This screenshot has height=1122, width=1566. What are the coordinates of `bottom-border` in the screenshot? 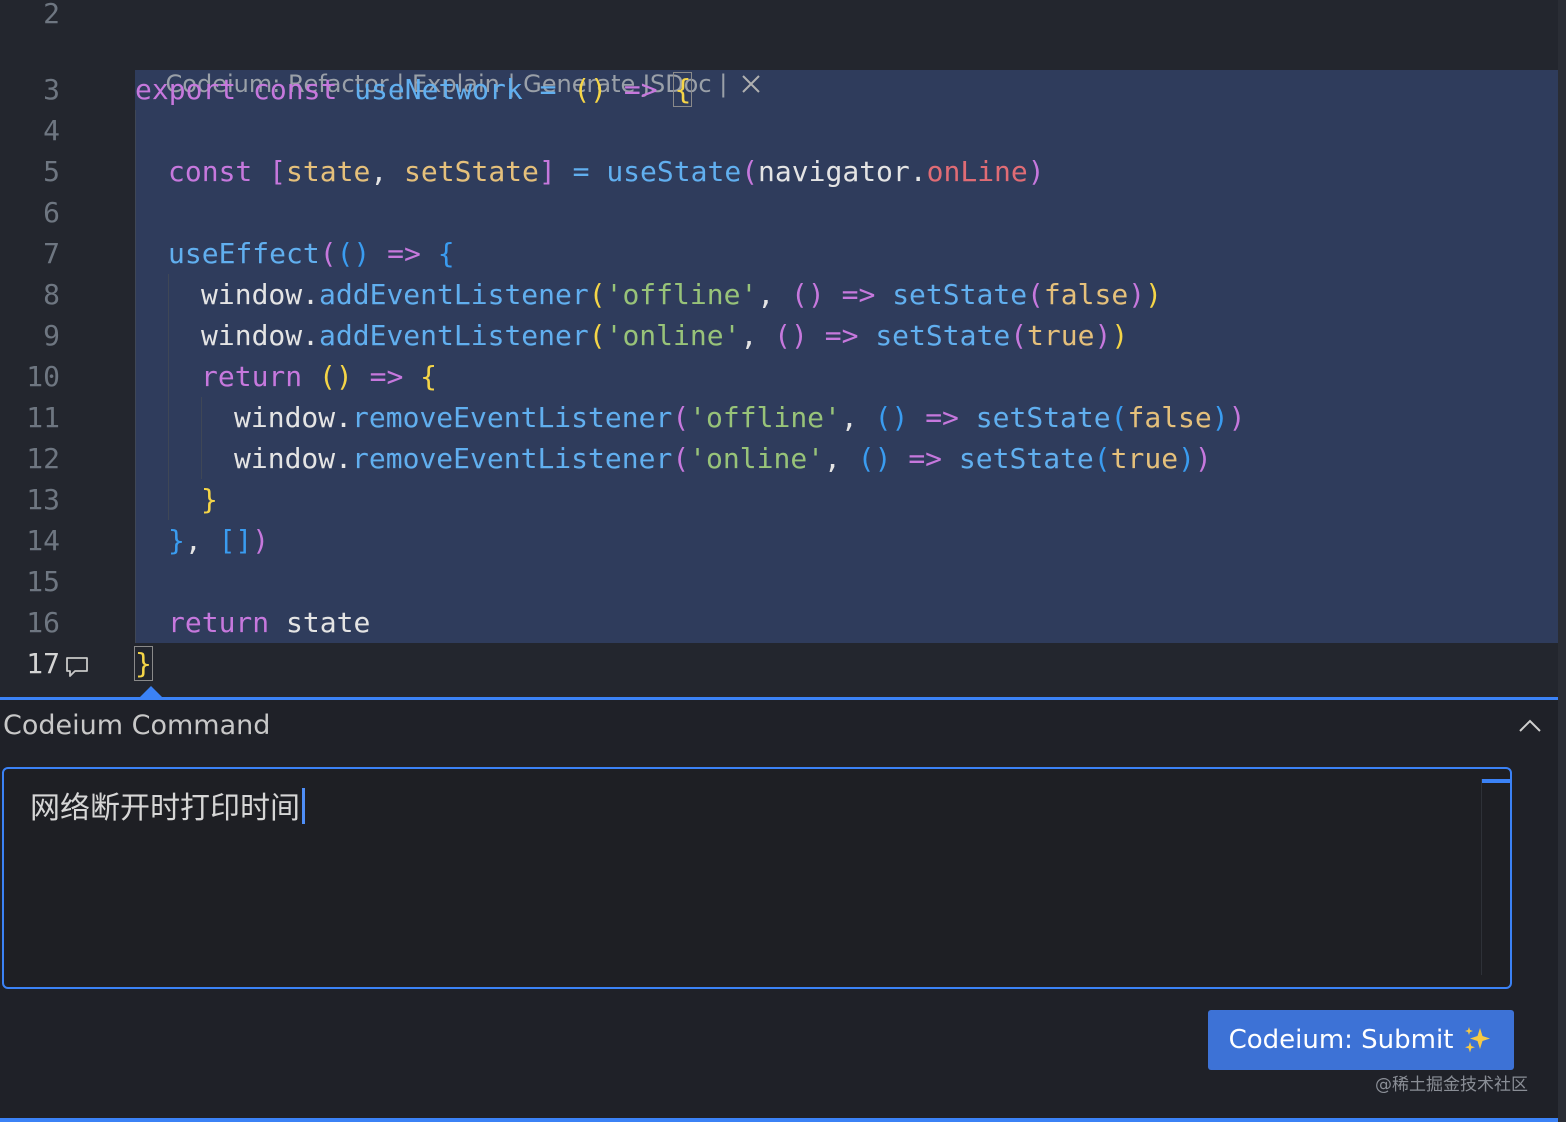 It's located at (779, 1120).